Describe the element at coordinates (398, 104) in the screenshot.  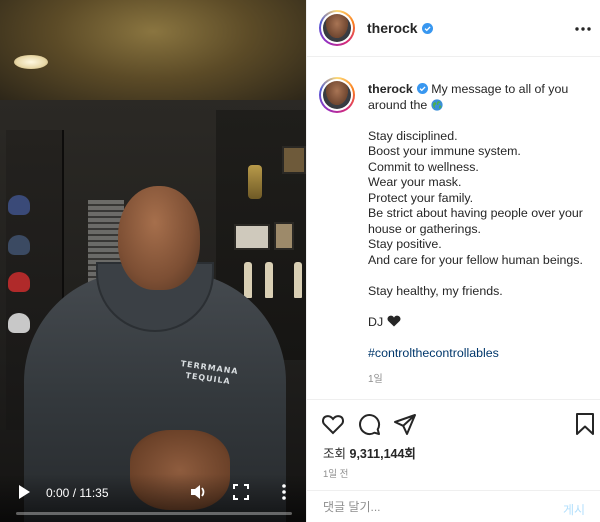
I see `caption-intro-cont: around the` at that location.